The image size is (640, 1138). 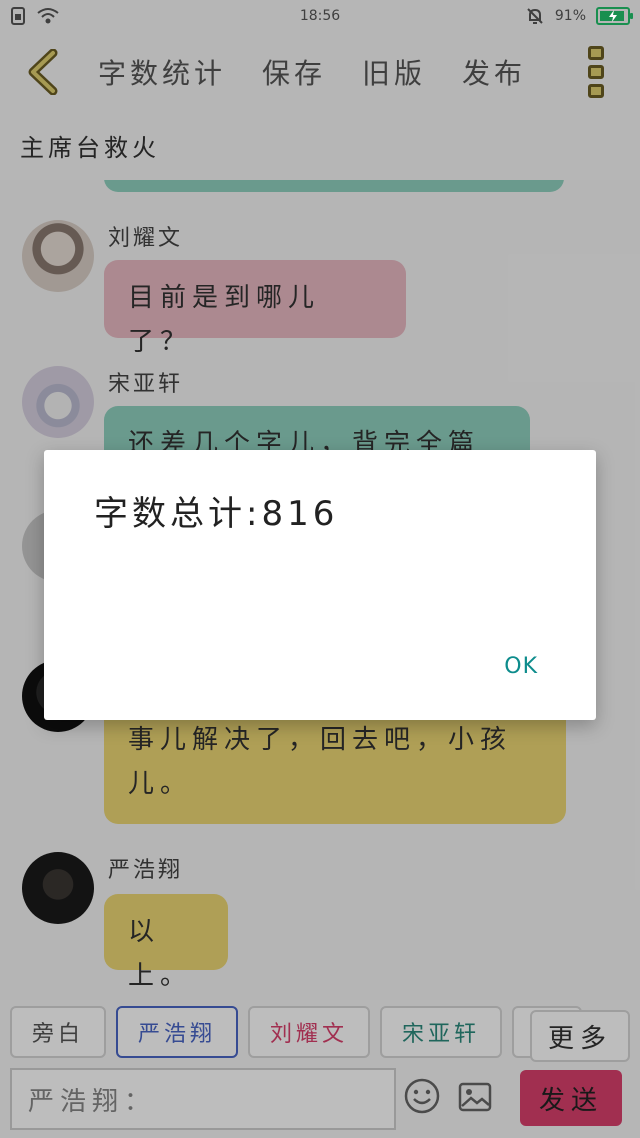 I want to click on bolt-icon, so click(x=613, y=16).